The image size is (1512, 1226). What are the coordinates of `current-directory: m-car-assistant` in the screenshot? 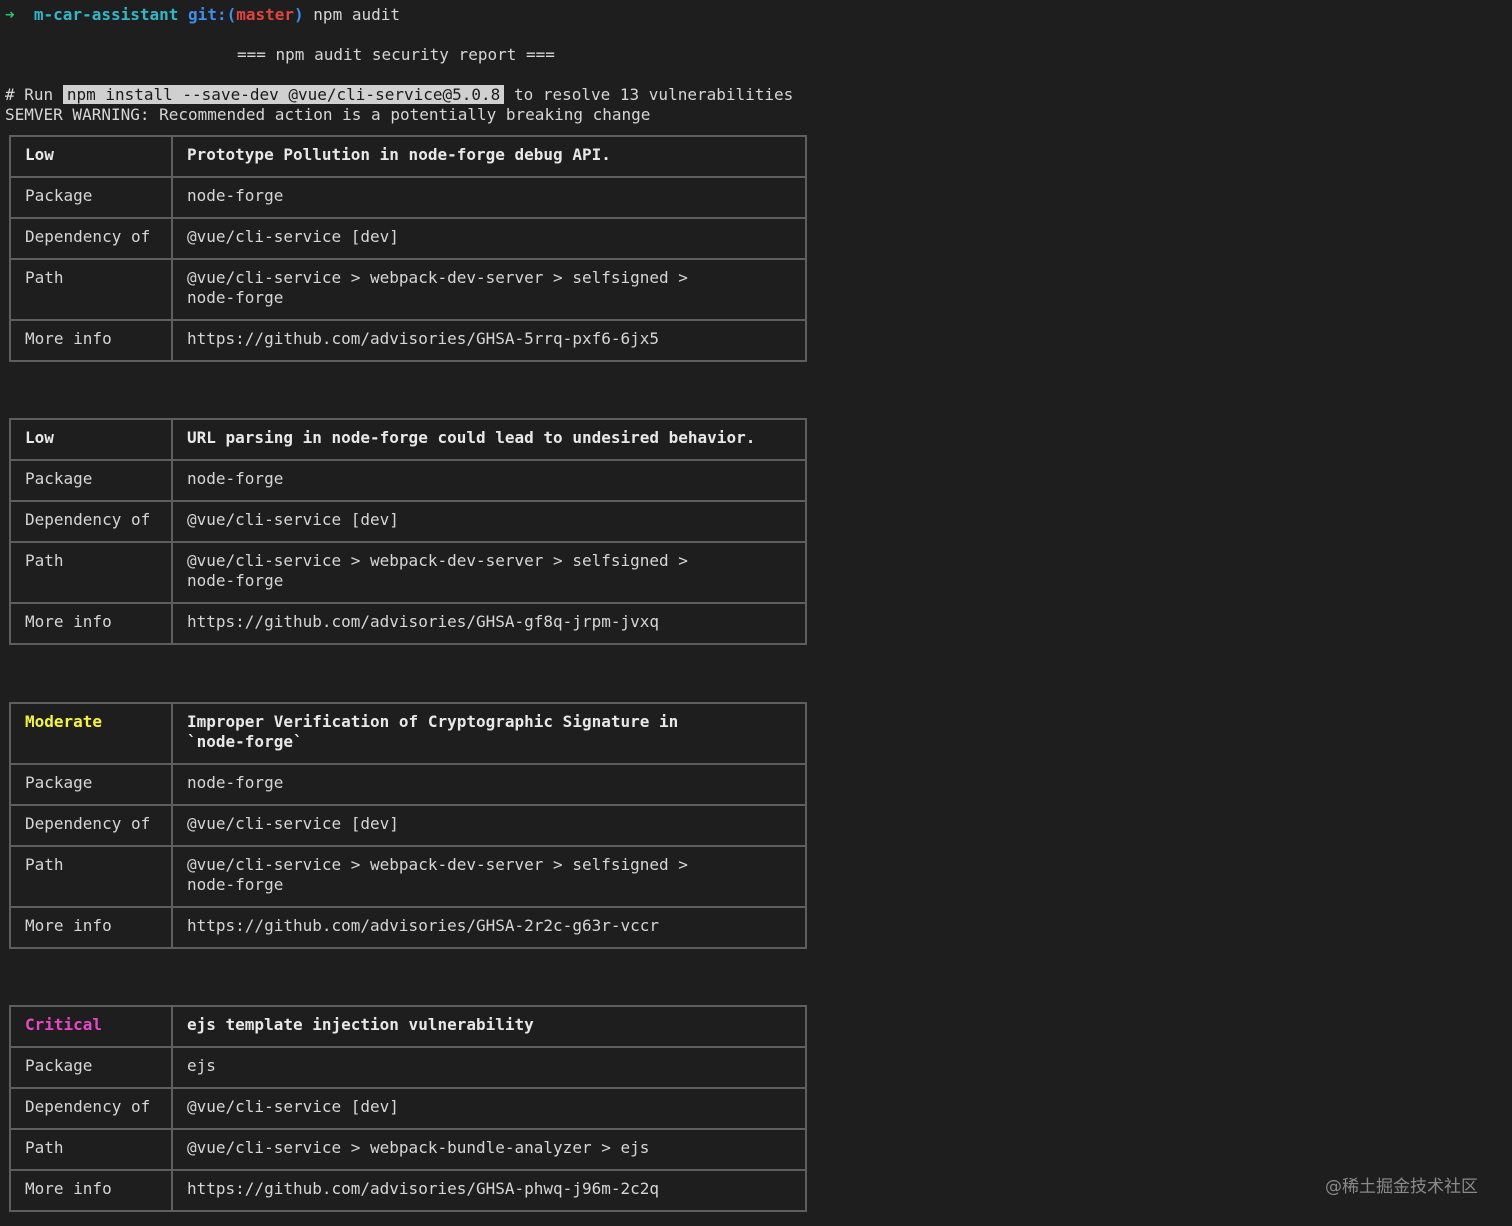 It's located at (106, 14).